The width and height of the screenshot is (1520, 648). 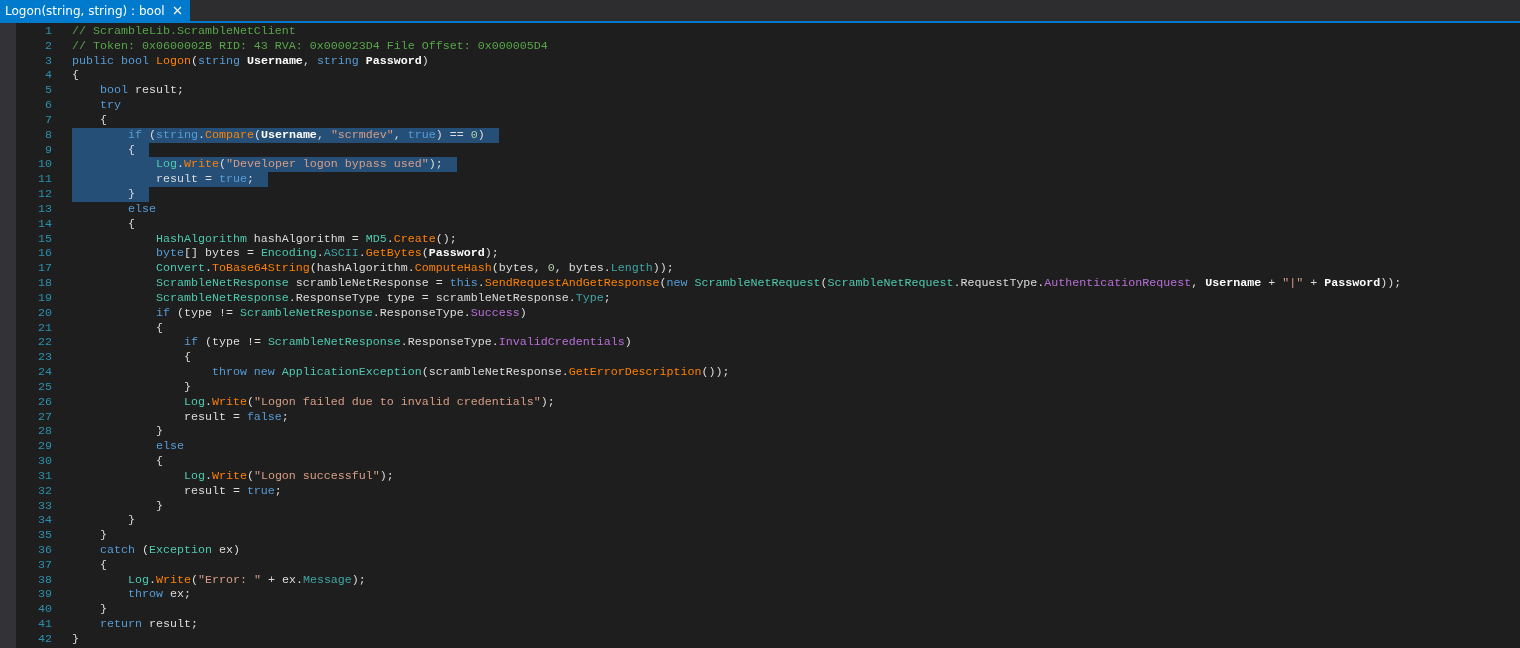 I want to click on line-number: 33, so click(x=44, y=506).